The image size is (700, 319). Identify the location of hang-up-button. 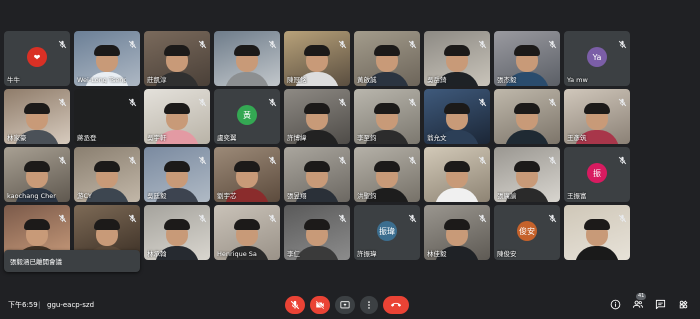
(396, 305).